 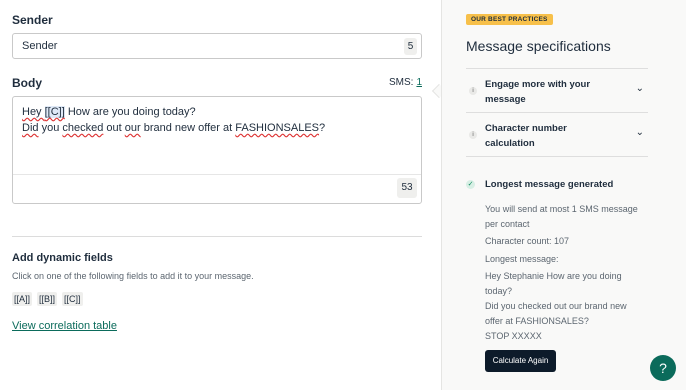 What do you see at coordinates (130, 112) in the screenshot?
I see `body-line1-rest: How are you doing today?` at bounding box center [130, 112].